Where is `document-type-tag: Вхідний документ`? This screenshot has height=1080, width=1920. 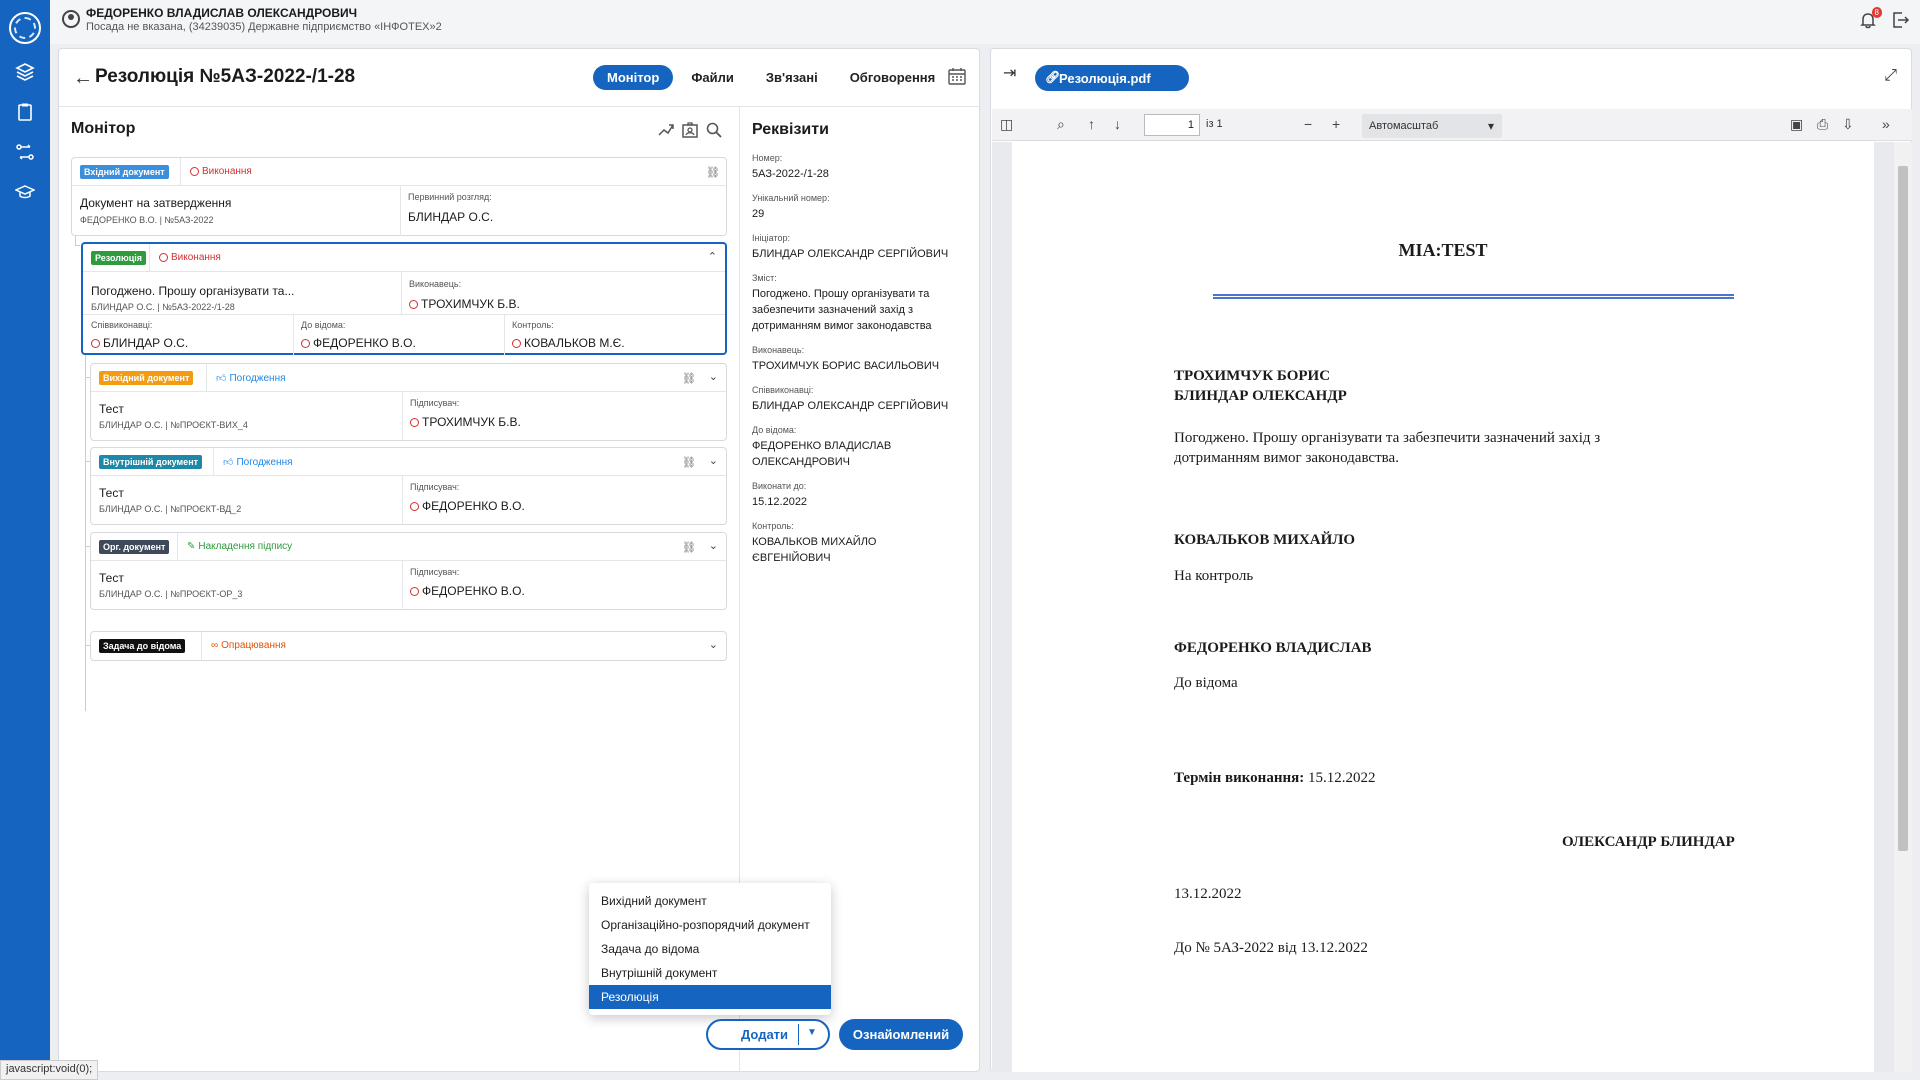
document-type-tag: Вхідний документ is located at coordinates (124, 172).